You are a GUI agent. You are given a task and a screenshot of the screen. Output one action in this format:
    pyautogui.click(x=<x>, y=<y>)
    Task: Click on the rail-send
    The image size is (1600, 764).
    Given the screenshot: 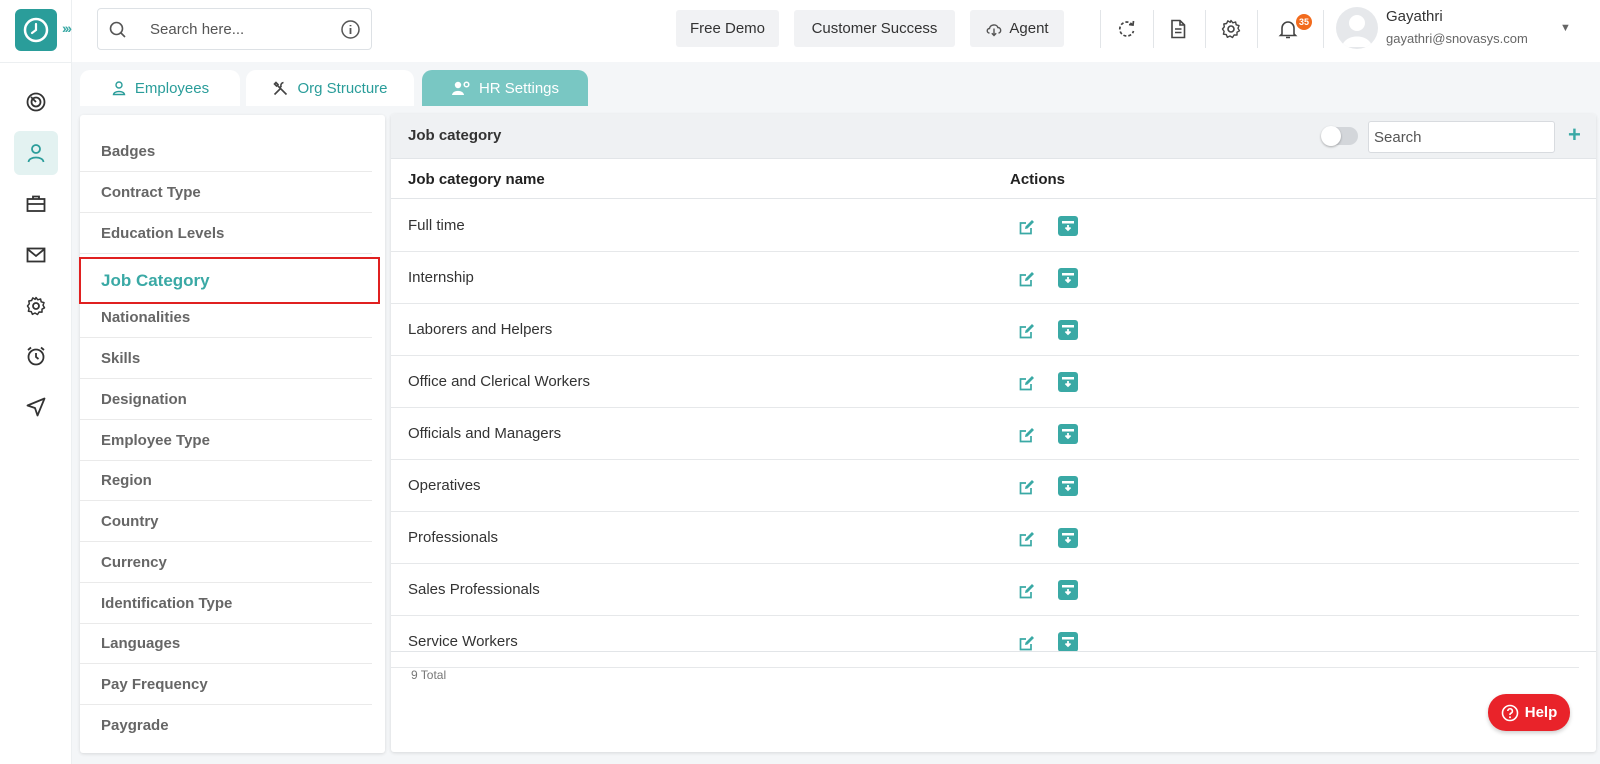 What is the action you would take?
    pyautogui.click(x=36, y=407)
    